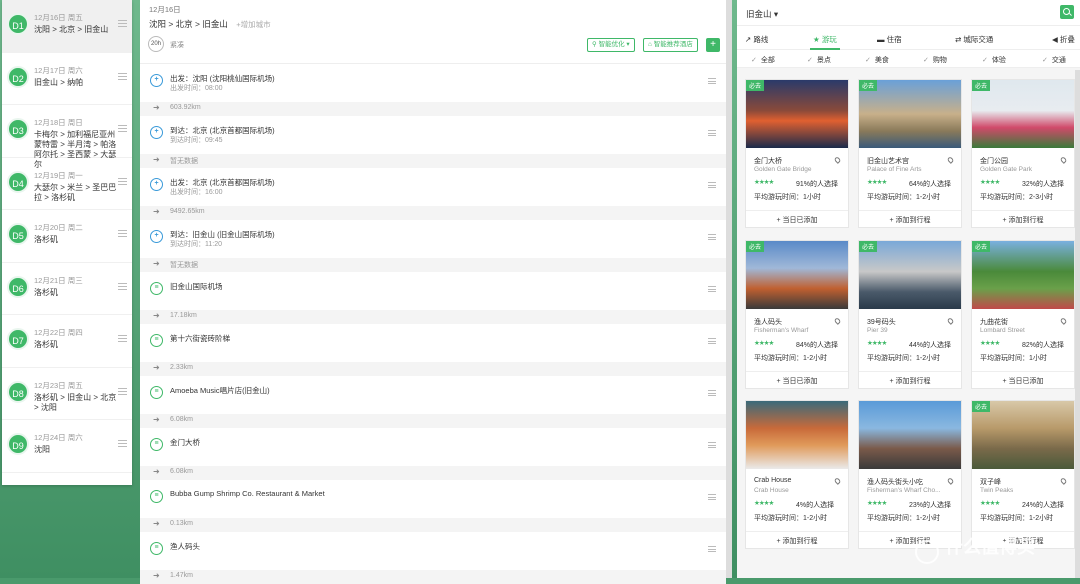  What do you see at coordinates (713, 45) in the screenshot?
I see `add-item-button: +` at bounding box center [713, 45].